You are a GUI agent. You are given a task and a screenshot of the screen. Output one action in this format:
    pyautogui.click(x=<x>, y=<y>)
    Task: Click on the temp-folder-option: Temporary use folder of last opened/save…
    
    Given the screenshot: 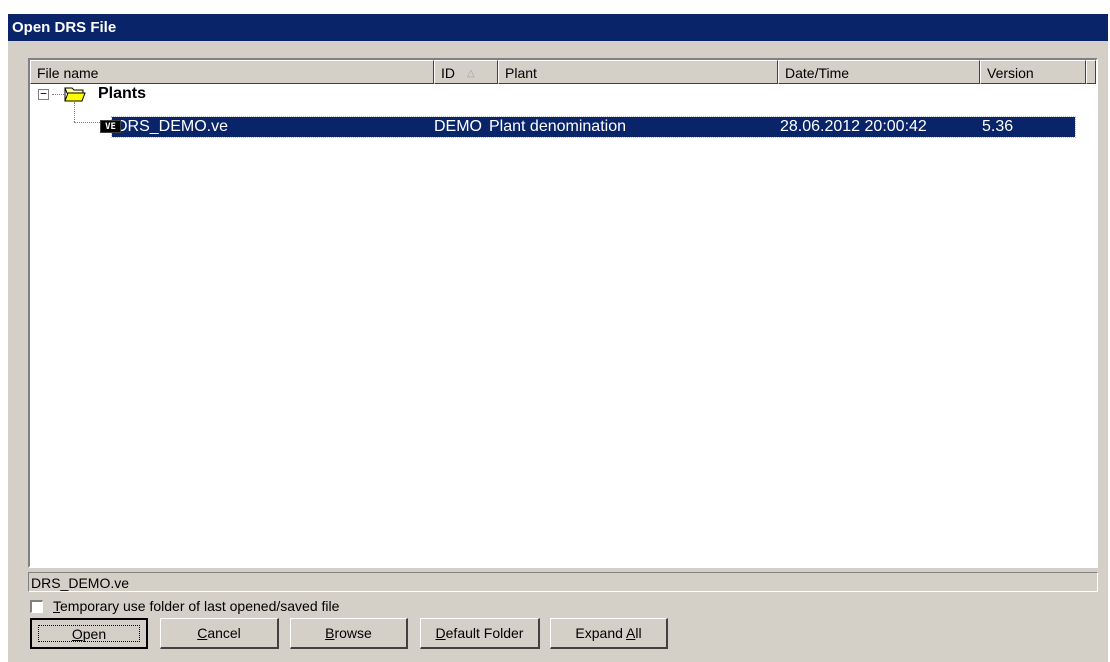 What is the action you would take?
    pyautogui.click(x=184, y=606)
    